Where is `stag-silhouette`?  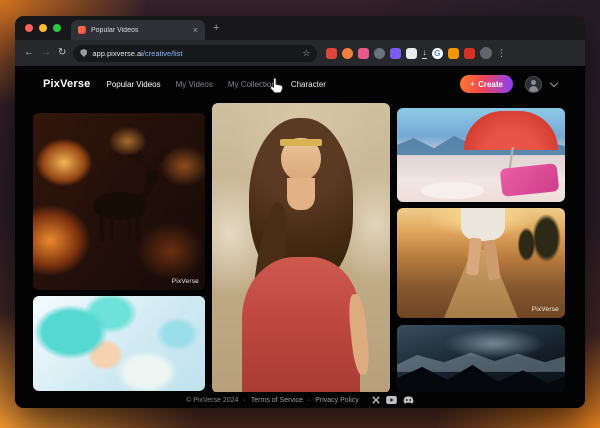
stag-silhouette is located at coordinates (131, 195).